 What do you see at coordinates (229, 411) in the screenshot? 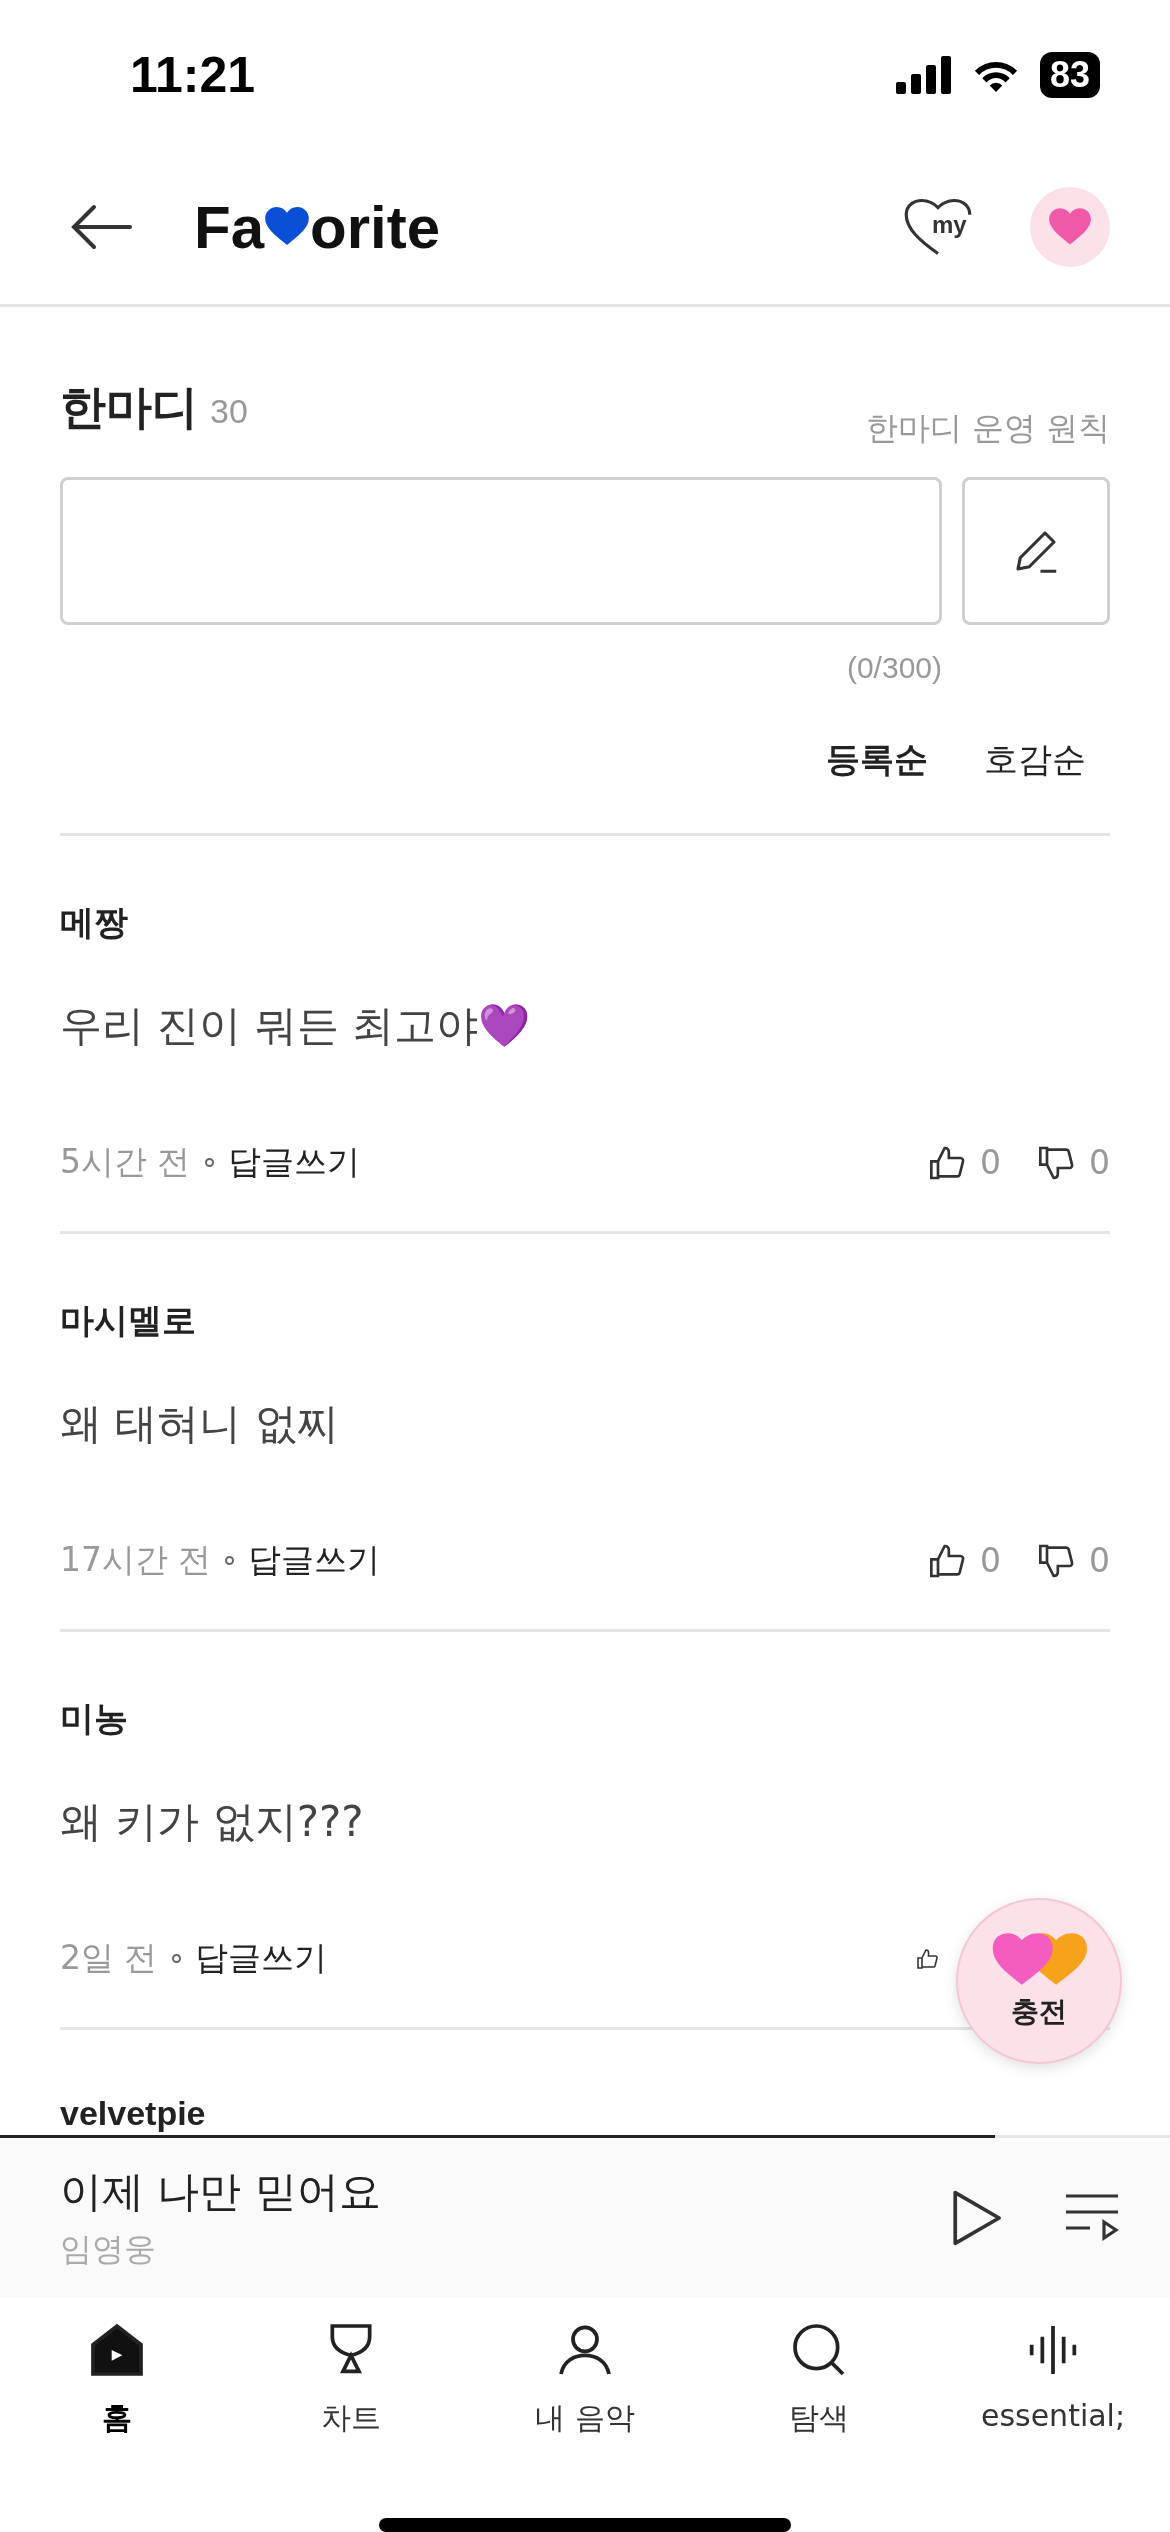
I see `comment-count: 30` at bounding box center [229, 411].